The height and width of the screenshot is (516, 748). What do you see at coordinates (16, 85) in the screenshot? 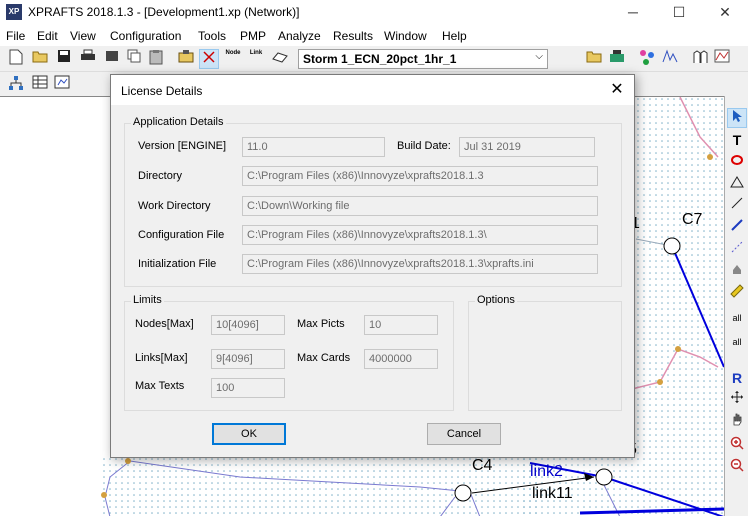
I see `network-tree-icon` at bounding box center [16, 85].